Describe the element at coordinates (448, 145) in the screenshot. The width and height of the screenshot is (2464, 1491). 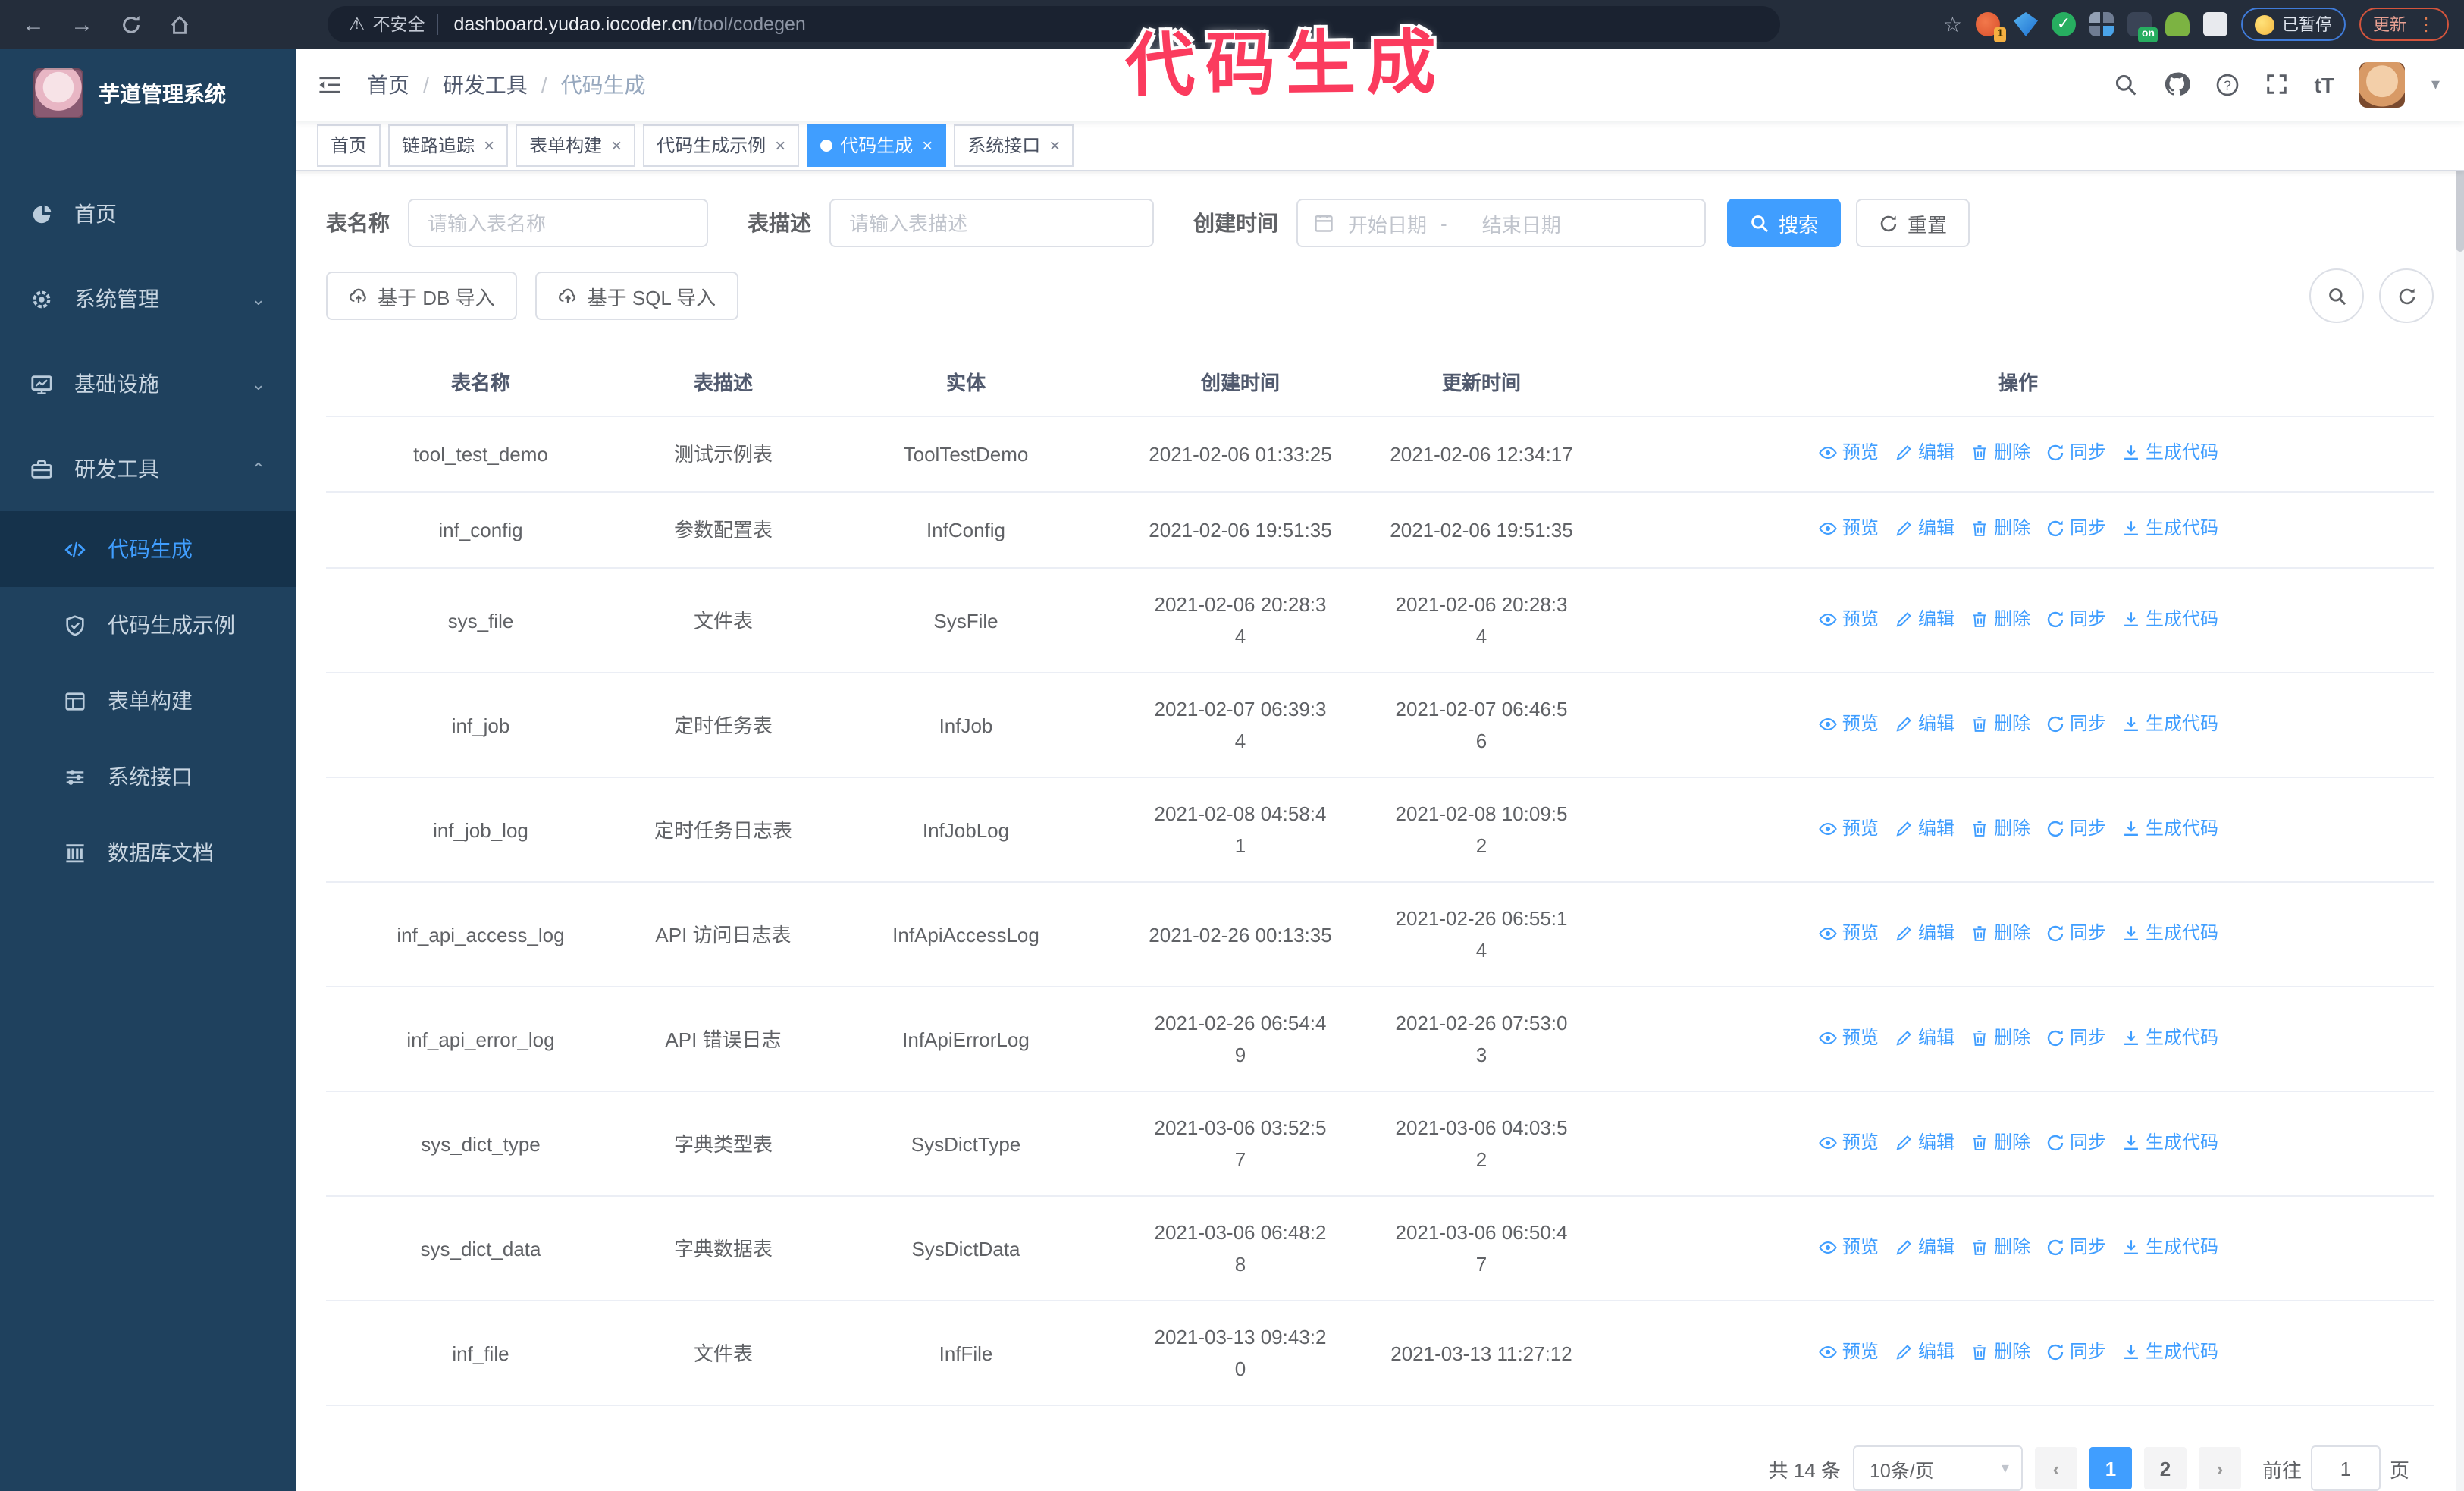
I see `tab-1: 链路追踪 ×` at that location.